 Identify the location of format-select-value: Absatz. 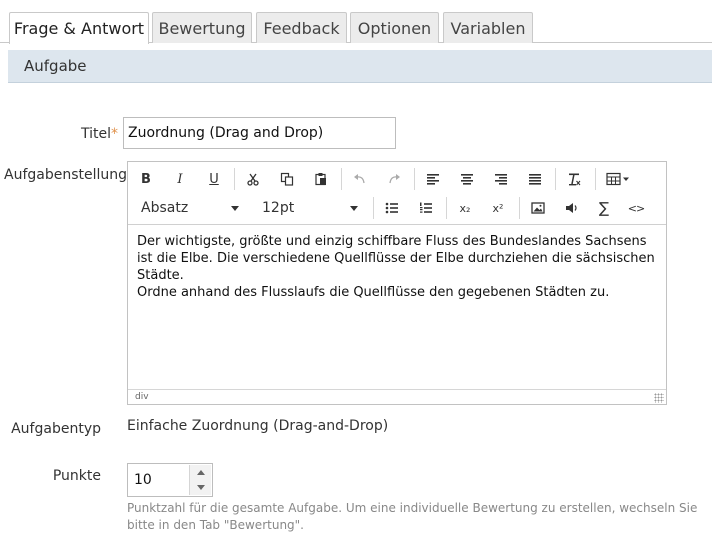
(165, 208).